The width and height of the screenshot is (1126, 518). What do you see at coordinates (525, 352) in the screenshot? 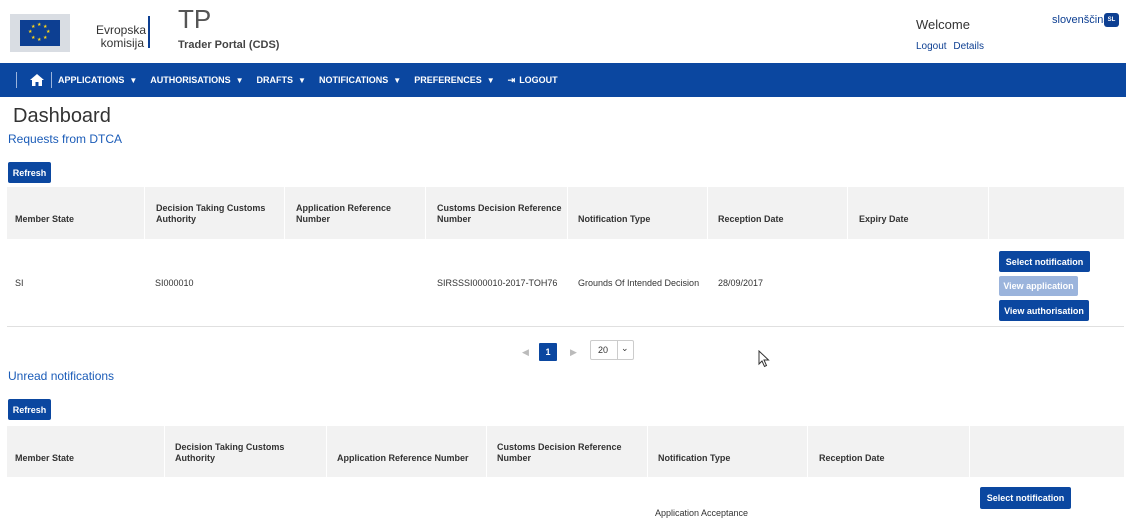
I see `pager-prev-icon: ◀` at bounding box center [525, 352].